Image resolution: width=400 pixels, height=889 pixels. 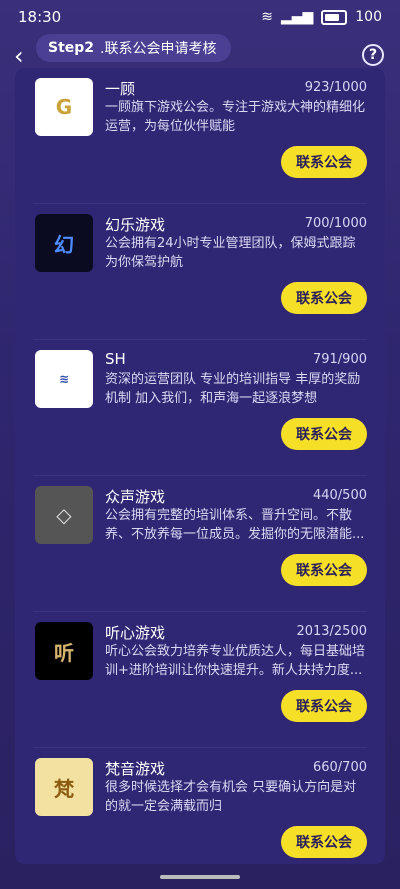 I want to click on guild-count: 700/1000, so click(x=335, y=223).